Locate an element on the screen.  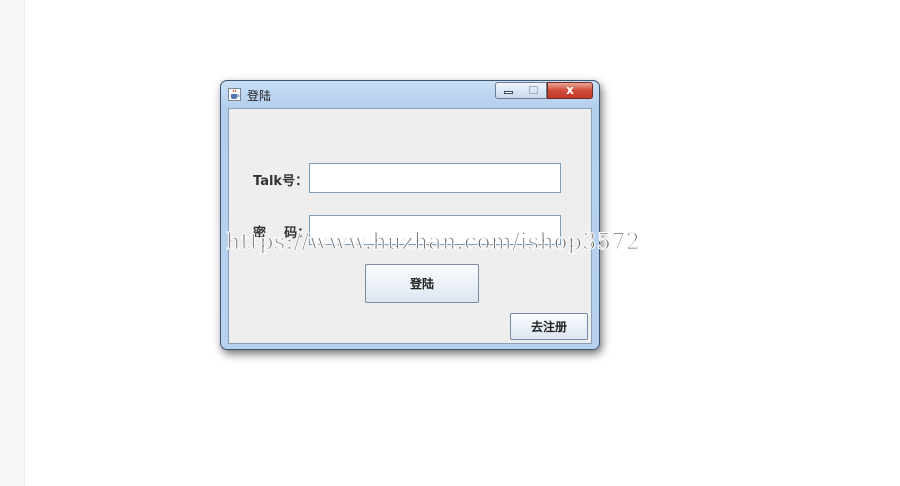
maximize-icon is located at coordinates (533, 90).